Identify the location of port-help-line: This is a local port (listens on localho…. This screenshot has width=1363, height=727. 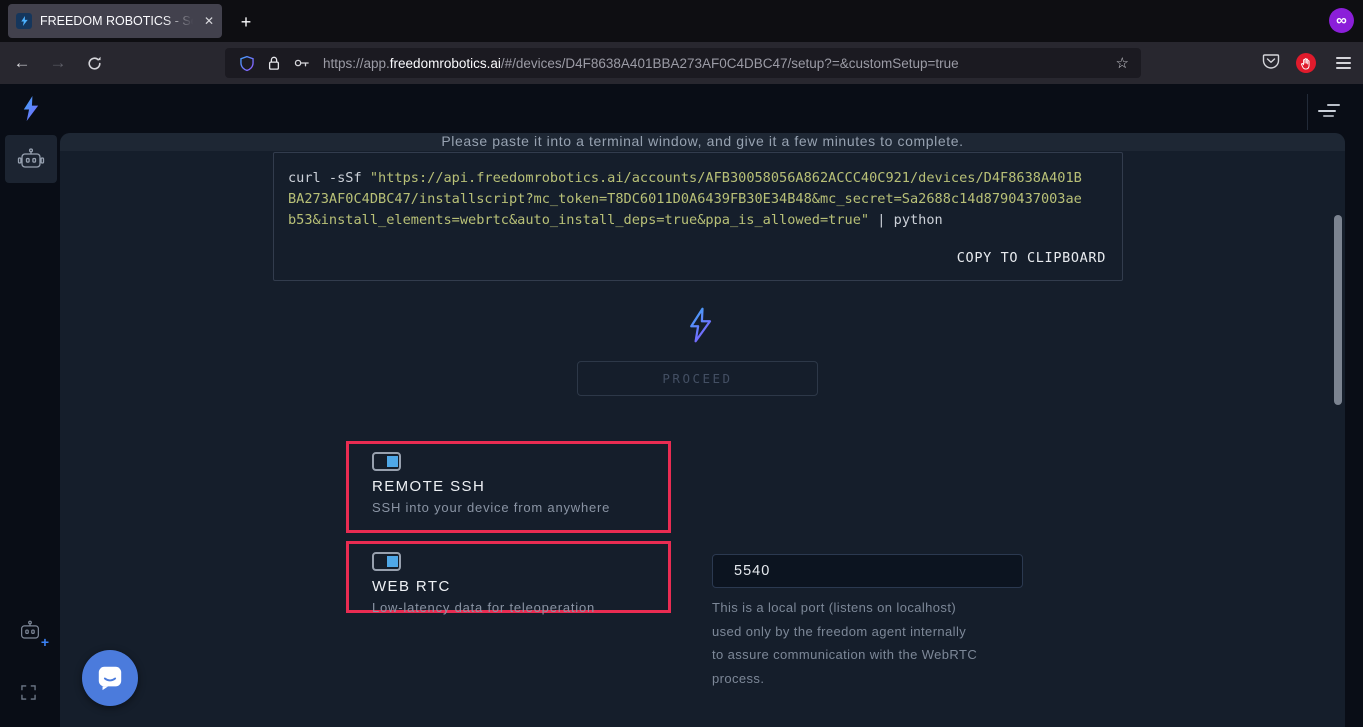
(834, 607).